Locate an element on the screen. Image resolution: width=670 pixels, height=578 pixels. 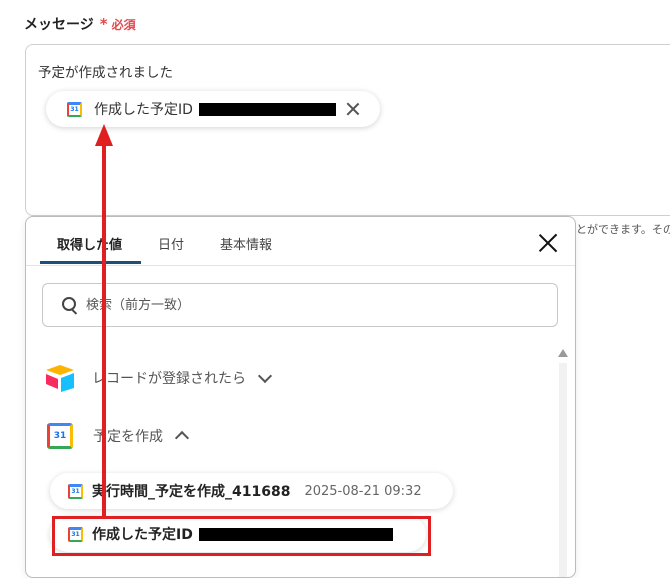
close-icon is located at coordinates (548, 243).